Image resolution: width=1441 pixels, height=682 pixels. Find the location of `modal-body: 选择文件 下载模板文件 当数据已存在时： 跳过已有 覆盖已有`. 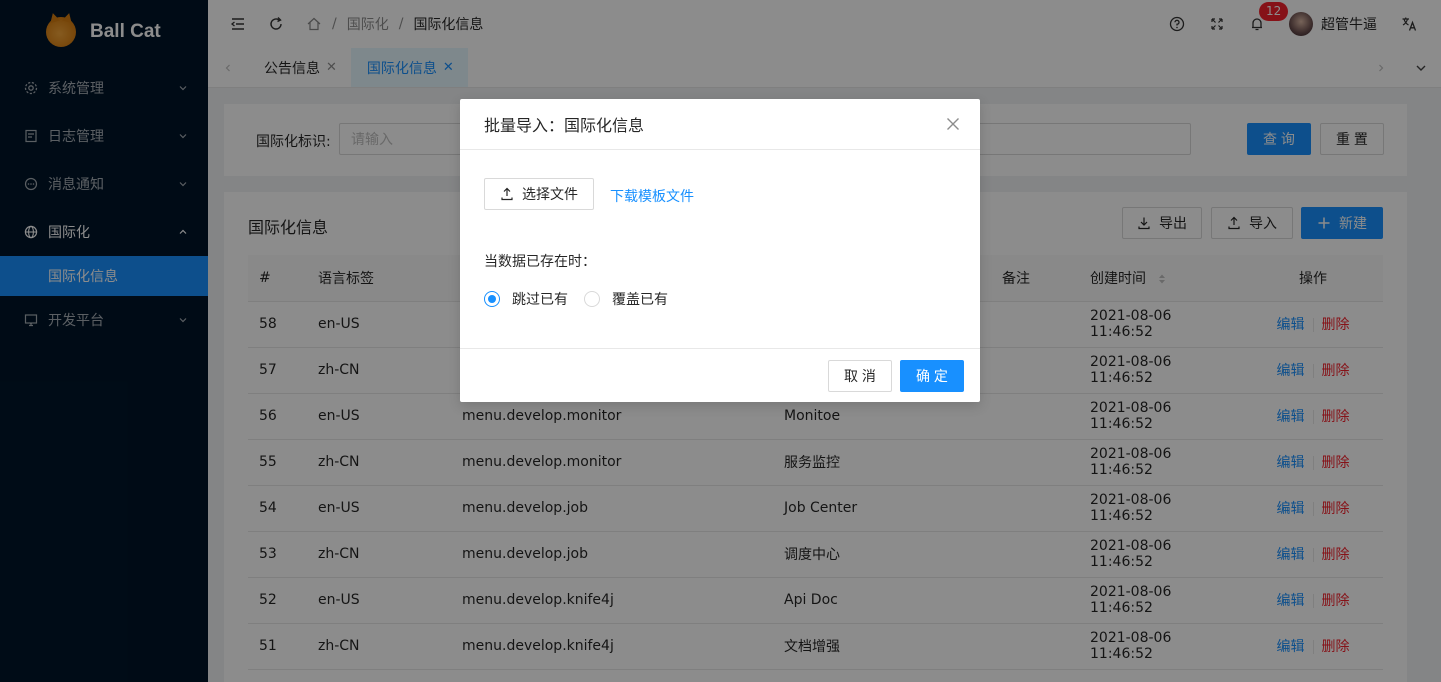

modal-body: 选择文件 下载模板文件 当数据已存在时： 跳过已有 覆盖已有 is located at coordinates (720, 249).